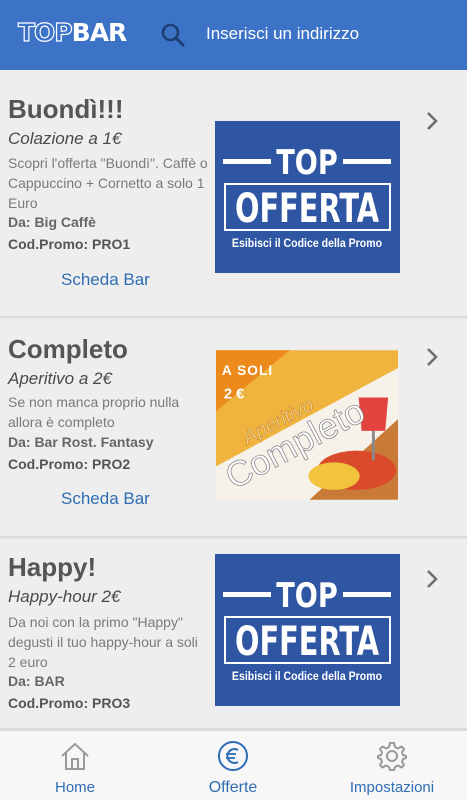  What do you see at coordinates (64, 596) in the screenshot?
I see `offer-subtitle: Happy-hour 2€` at bounding box center [64, 596].